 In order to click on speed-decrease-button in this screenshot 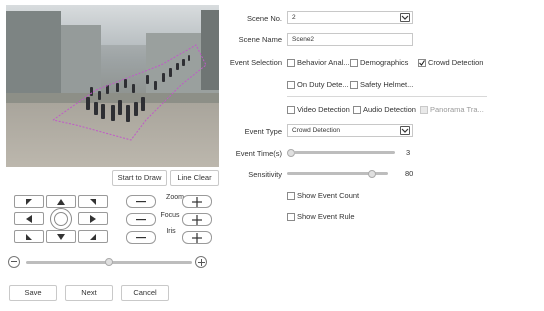, I will do `click(14, 262)`.